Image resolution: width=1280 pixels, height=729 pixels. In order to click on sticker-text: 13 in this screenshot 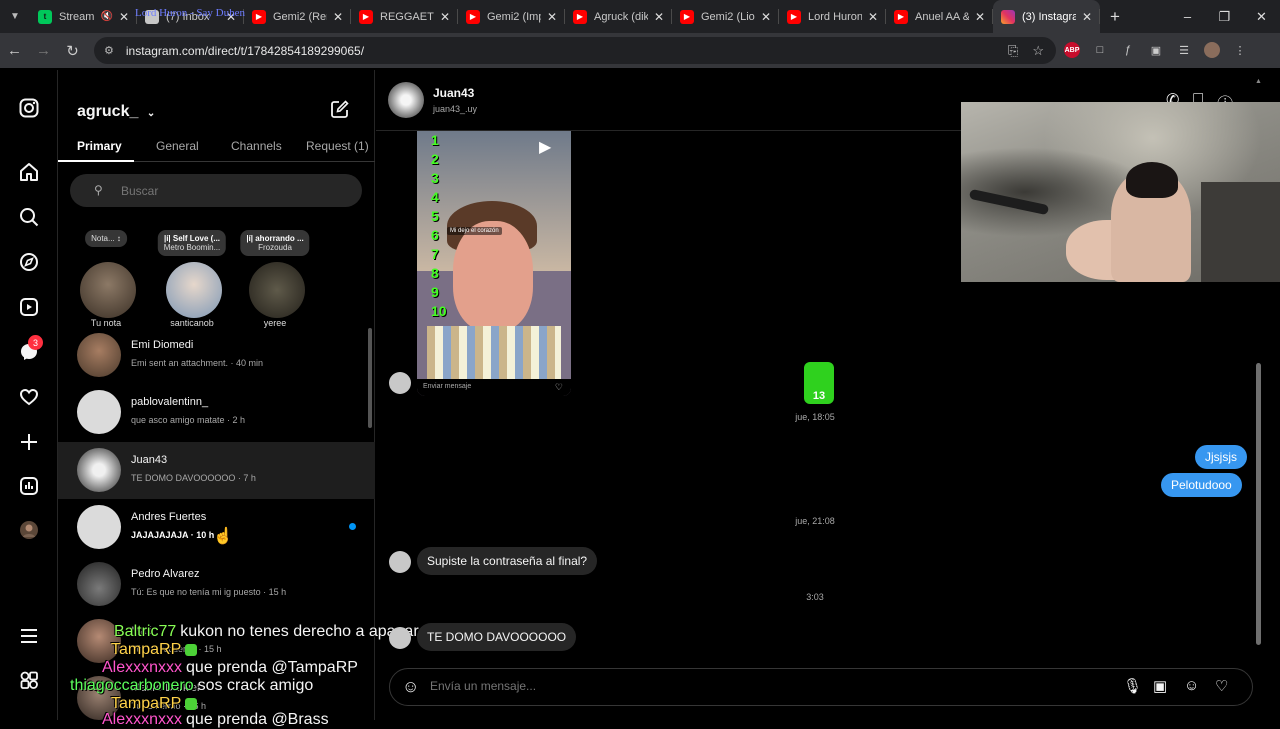, I will do `click(819, 396)`.